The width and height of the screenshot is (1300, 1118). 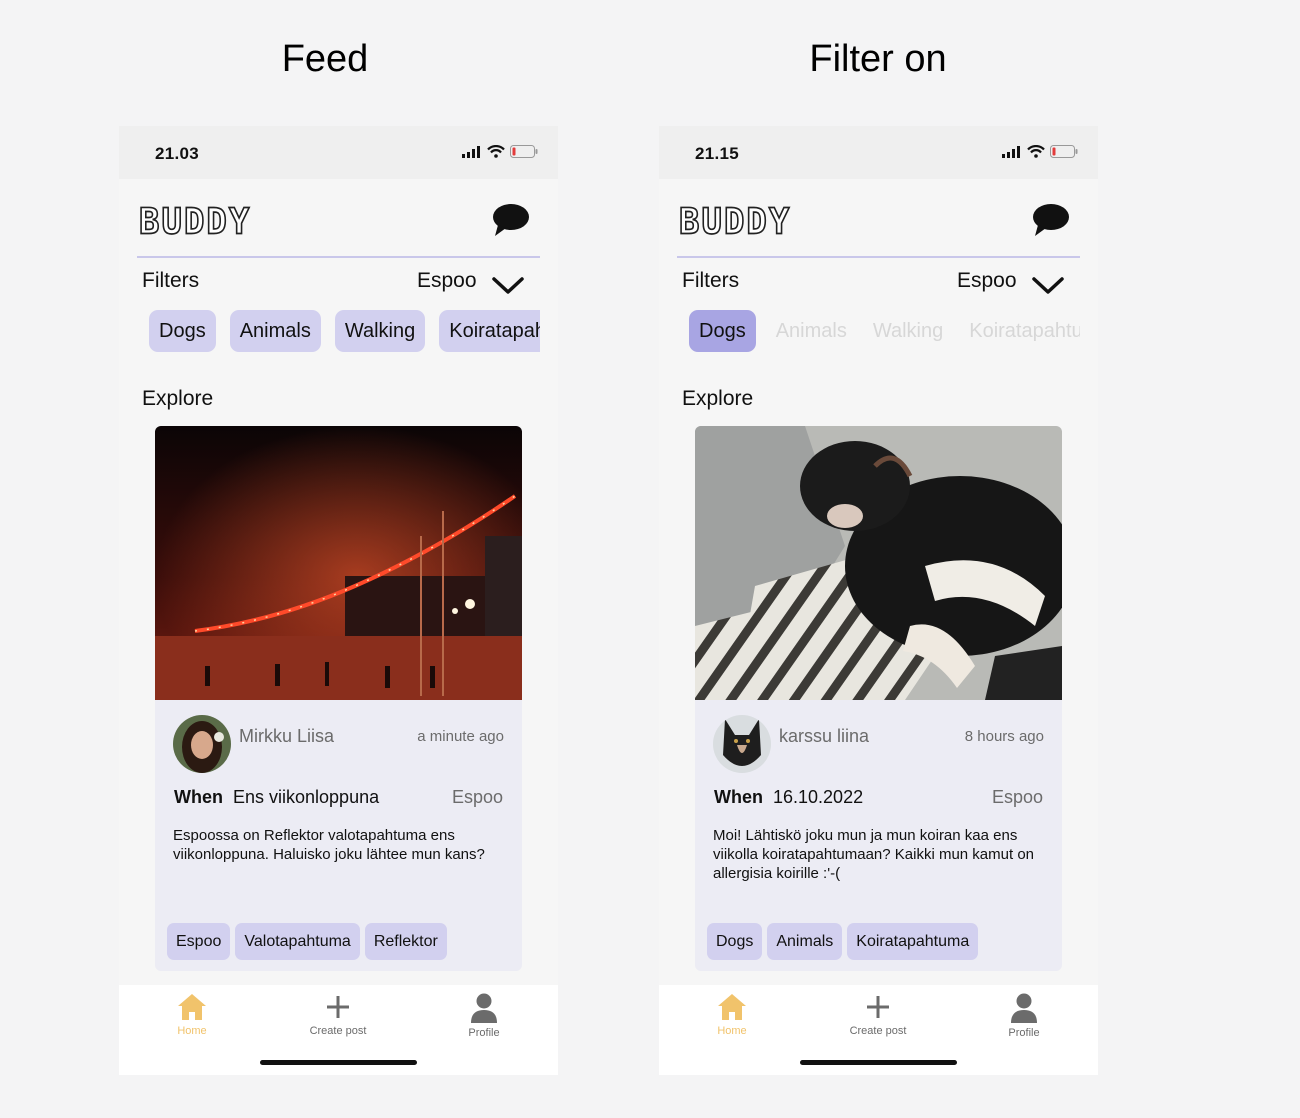 I want to click on filter-chips: Dogs Animals Walking Koiratapah, so click(x=344, y=331).